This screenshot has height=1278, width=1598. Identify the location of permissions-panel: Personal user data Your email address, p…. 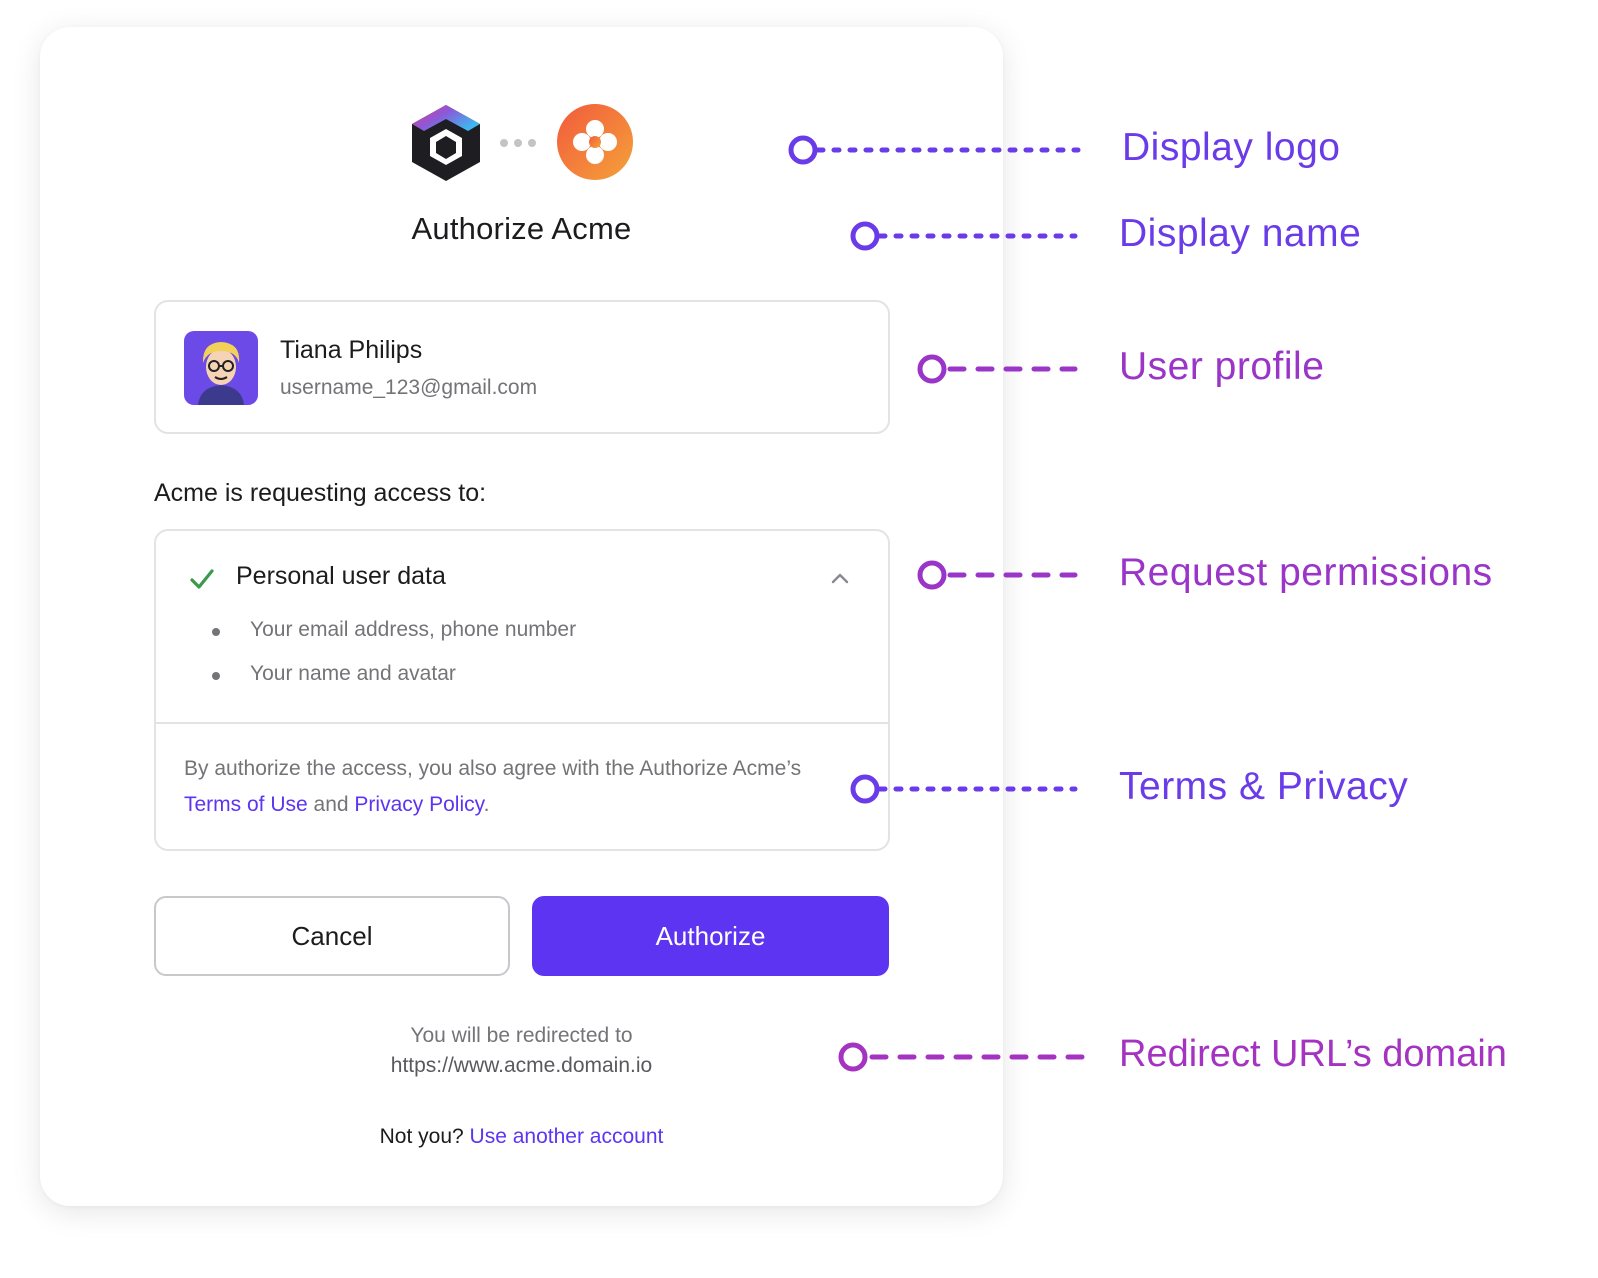
(522, 690).